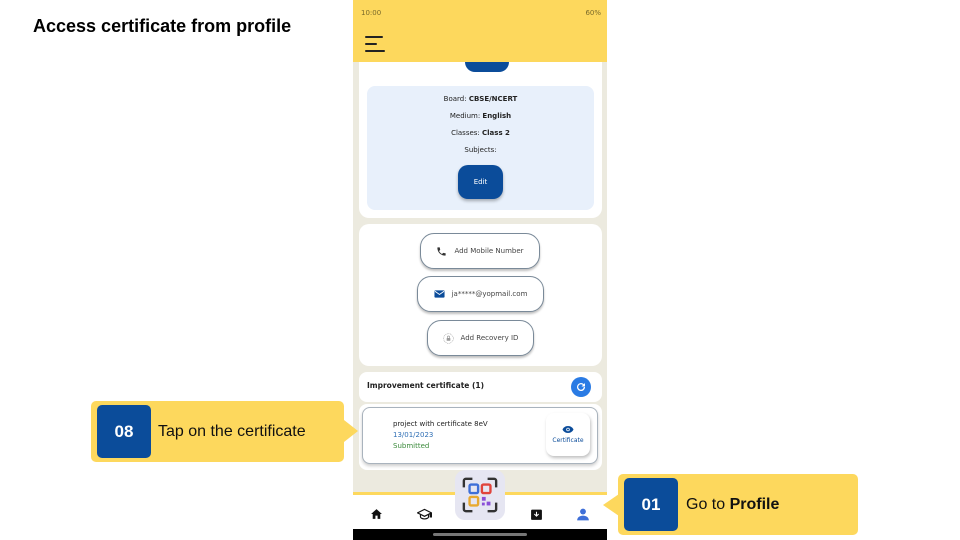  What do you see at coordinates (754, 504) in the screenshot?
I see `profile-emphasis: Profile` at bounding box center [754, 504].